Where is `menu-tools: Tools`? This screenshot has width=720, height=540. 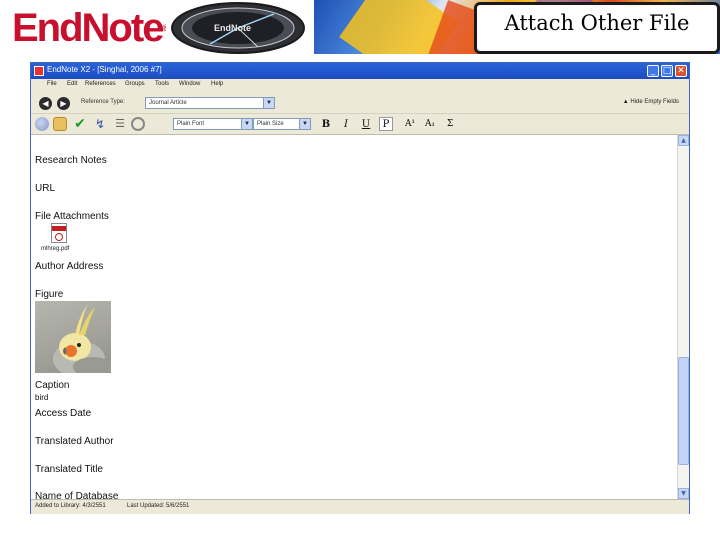
menu-tools: Tools is located at coordinates (162, 84).